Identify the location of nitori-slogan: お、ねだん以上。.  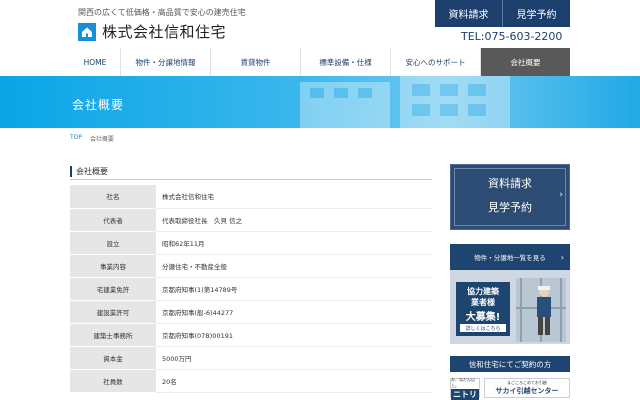
(463, 382).